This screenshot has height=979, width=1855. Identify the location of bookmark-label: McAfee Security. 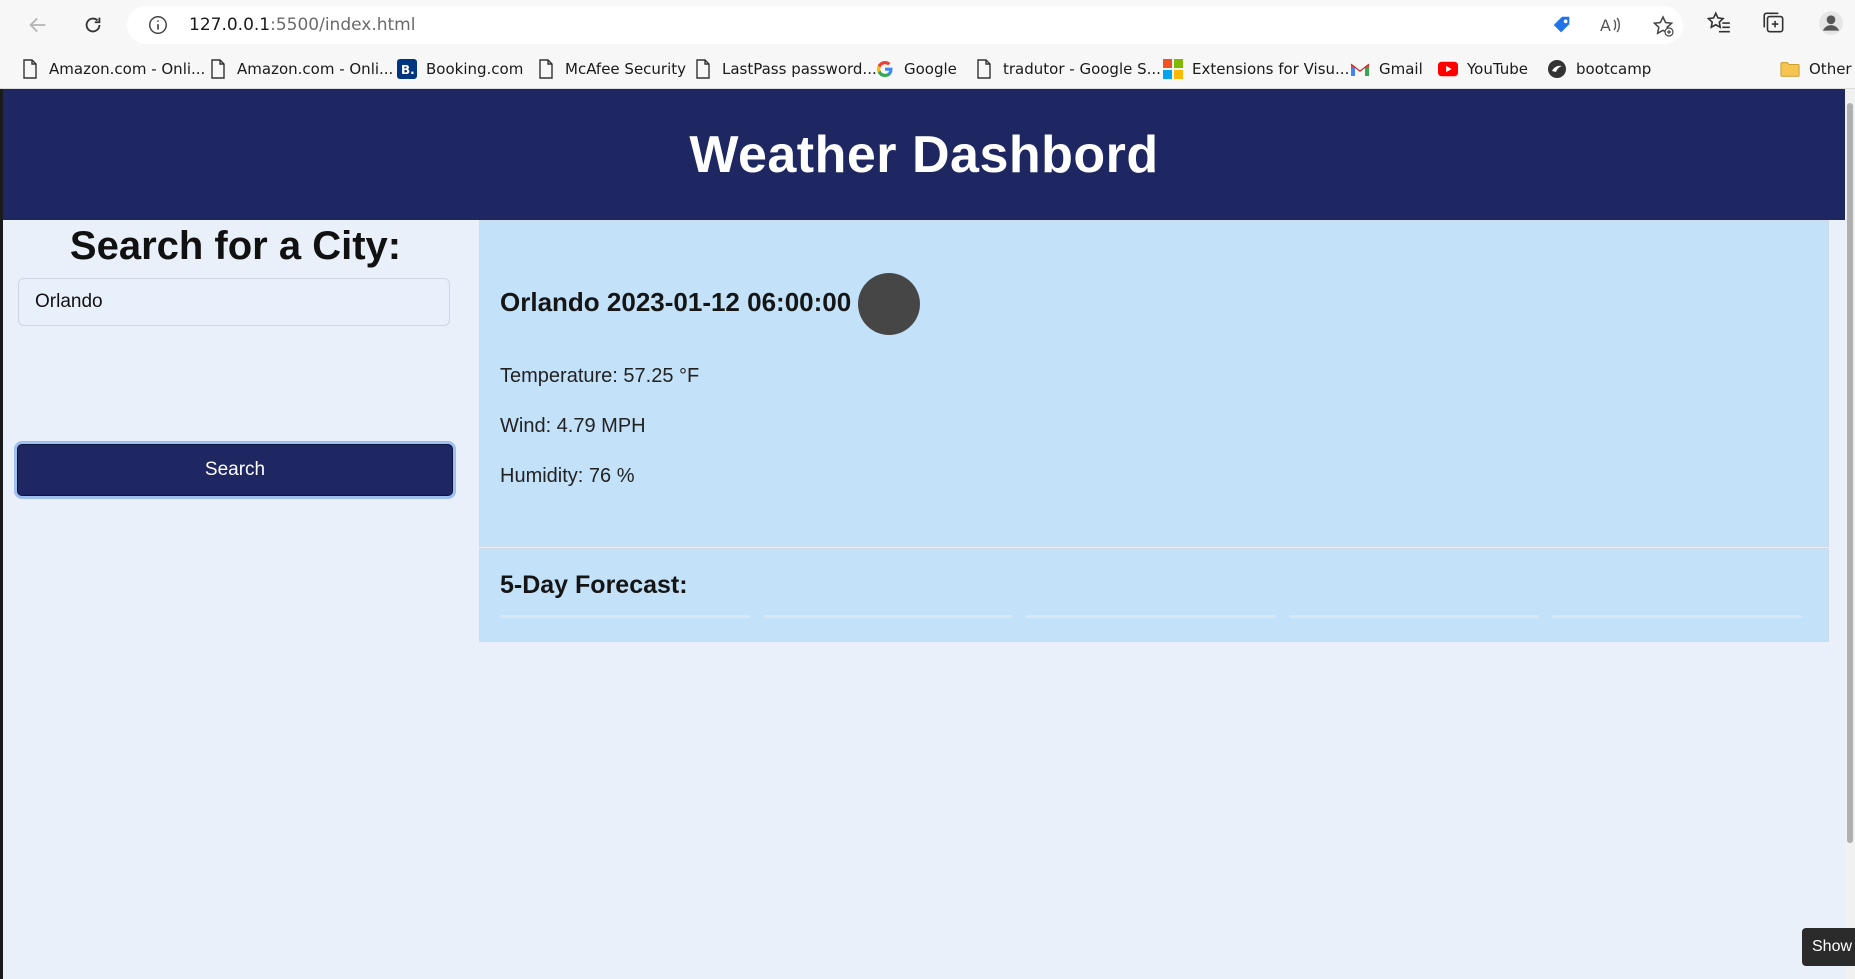
(626, 69).